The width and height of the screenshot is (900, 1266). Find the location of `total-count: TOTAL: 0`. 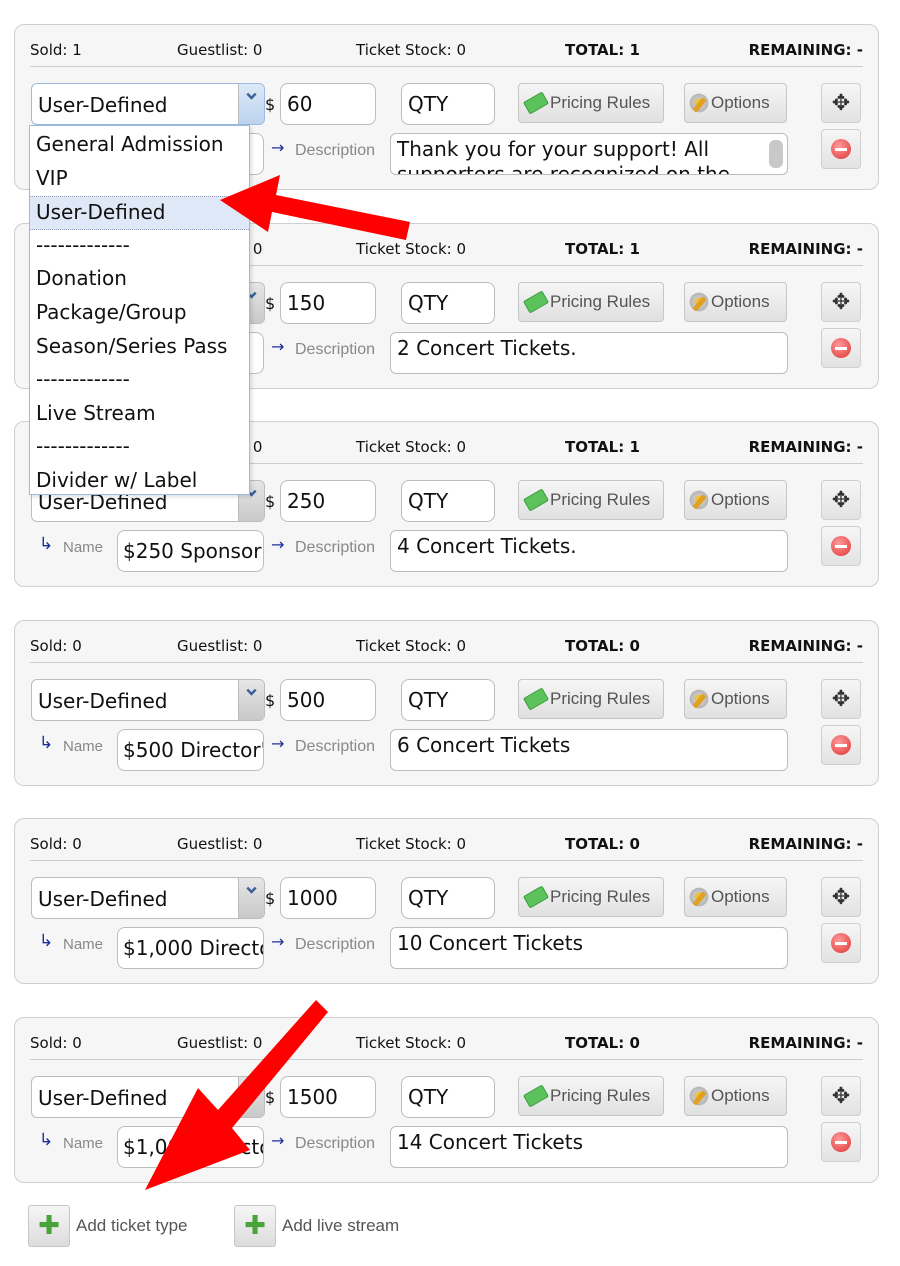

total-count: TOTAL: 0 is located at coordinates (602, 844).